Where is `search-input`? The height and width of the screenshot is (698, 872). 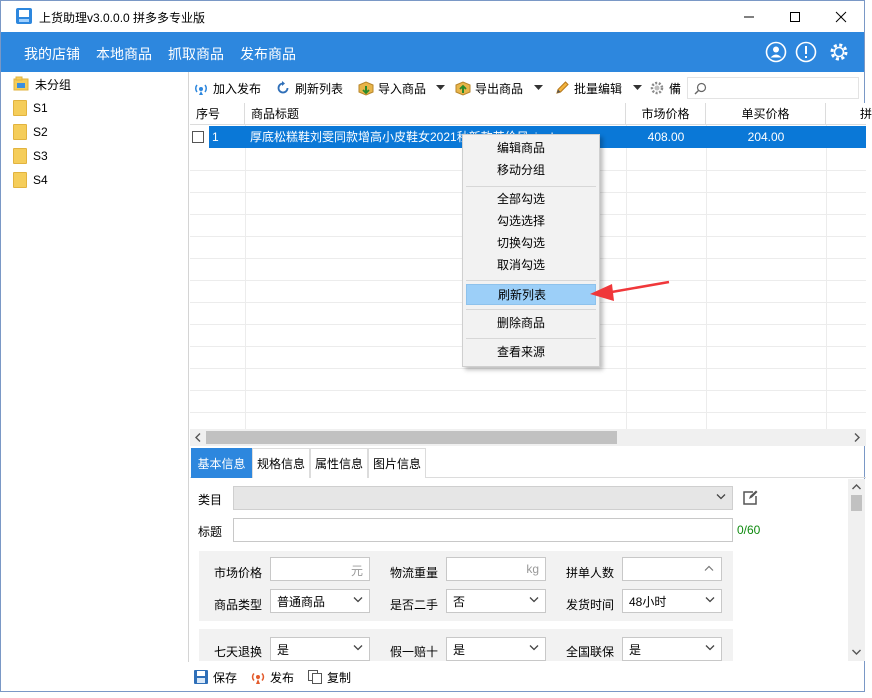
search-input is located at coordinates (773, 88).